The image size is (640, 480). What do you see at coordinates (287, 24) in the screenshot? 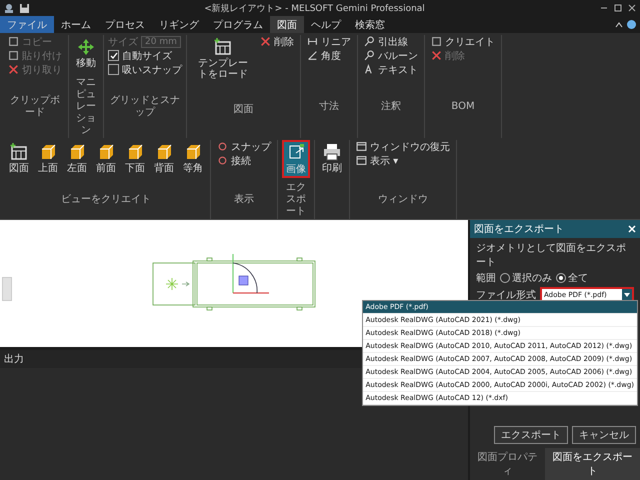
I see `menu-tab: 図面` at bounding box center [287, 24].